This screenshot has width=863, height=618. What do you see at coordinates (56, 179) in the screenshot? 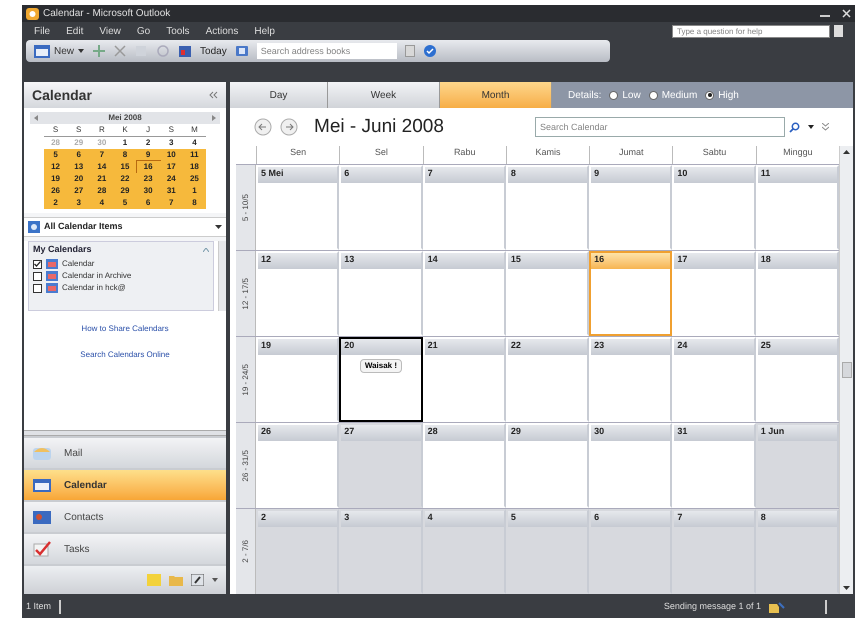
I see `mini-calendar-day: 19` at bounding box center [56, 179].